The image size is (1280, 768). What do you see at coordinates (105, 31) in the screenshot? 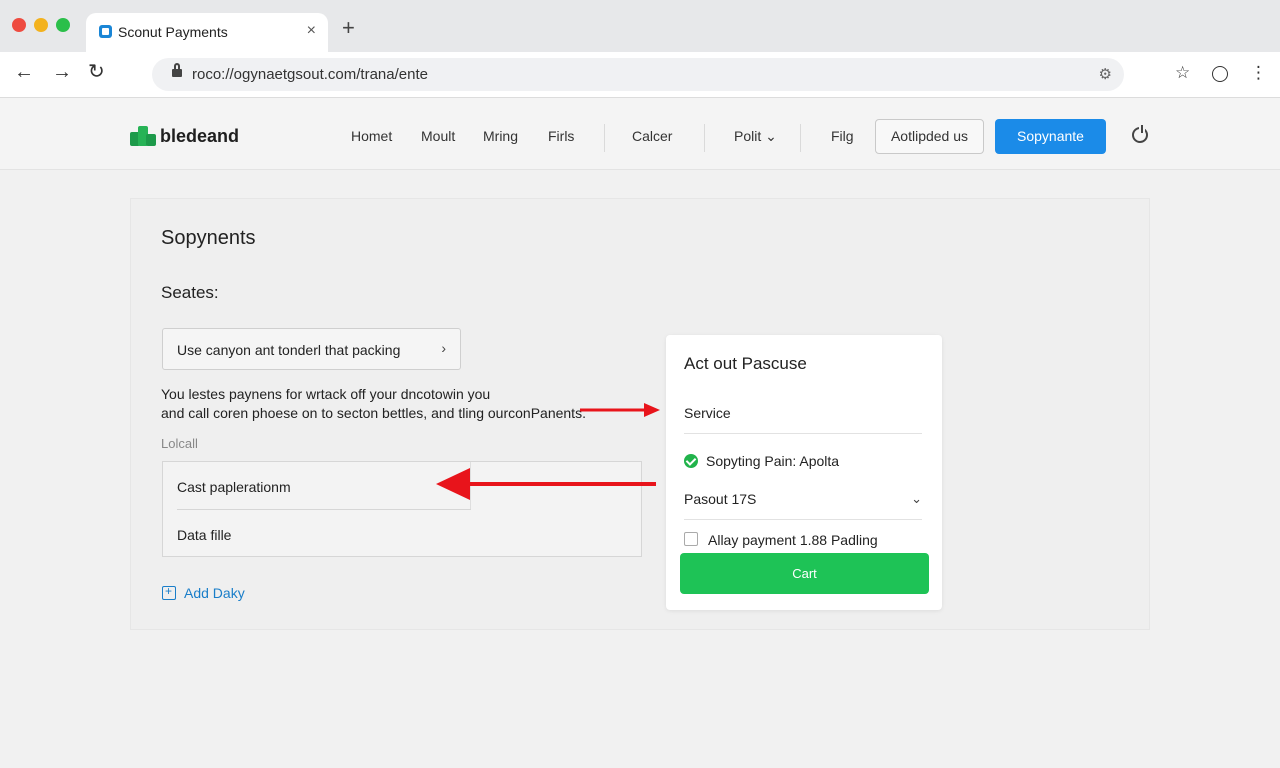
I see `favicon-icon` at bounding box center [105, 31].